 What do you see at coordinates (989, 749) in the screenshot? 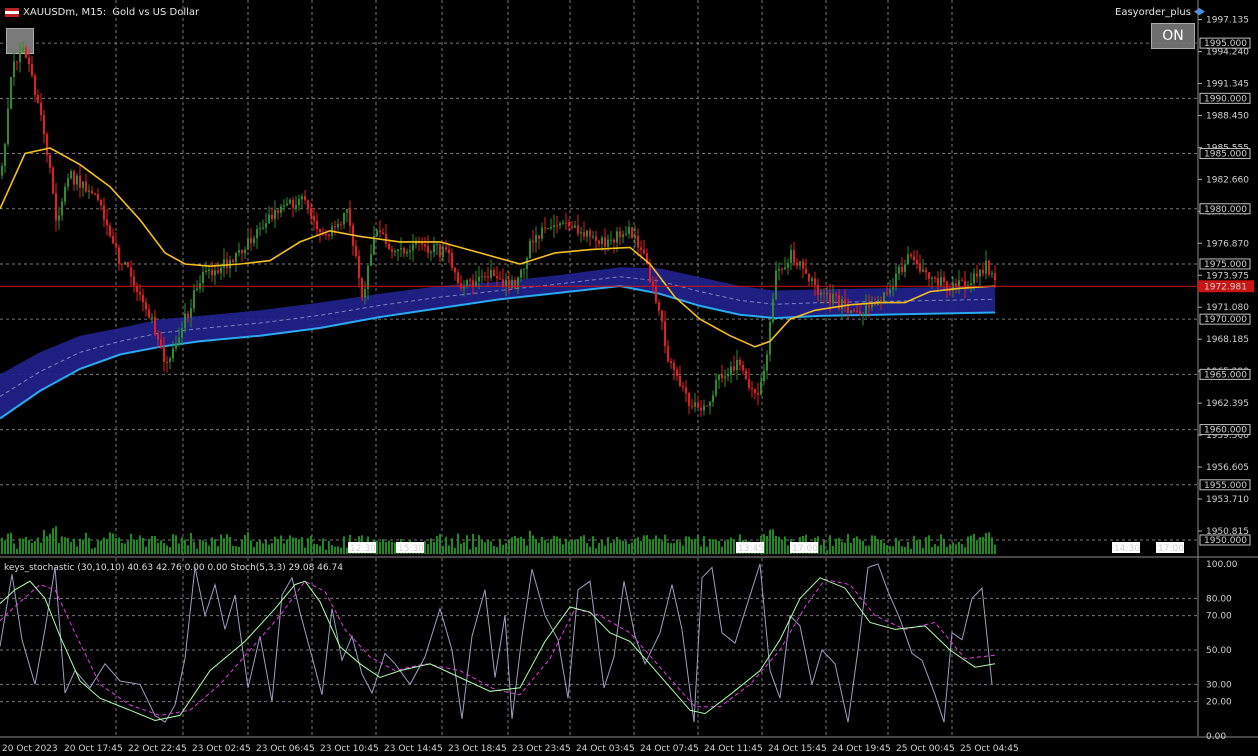
I see `time-label: 25 Oct 04:45` at bounding box center [989, 749].